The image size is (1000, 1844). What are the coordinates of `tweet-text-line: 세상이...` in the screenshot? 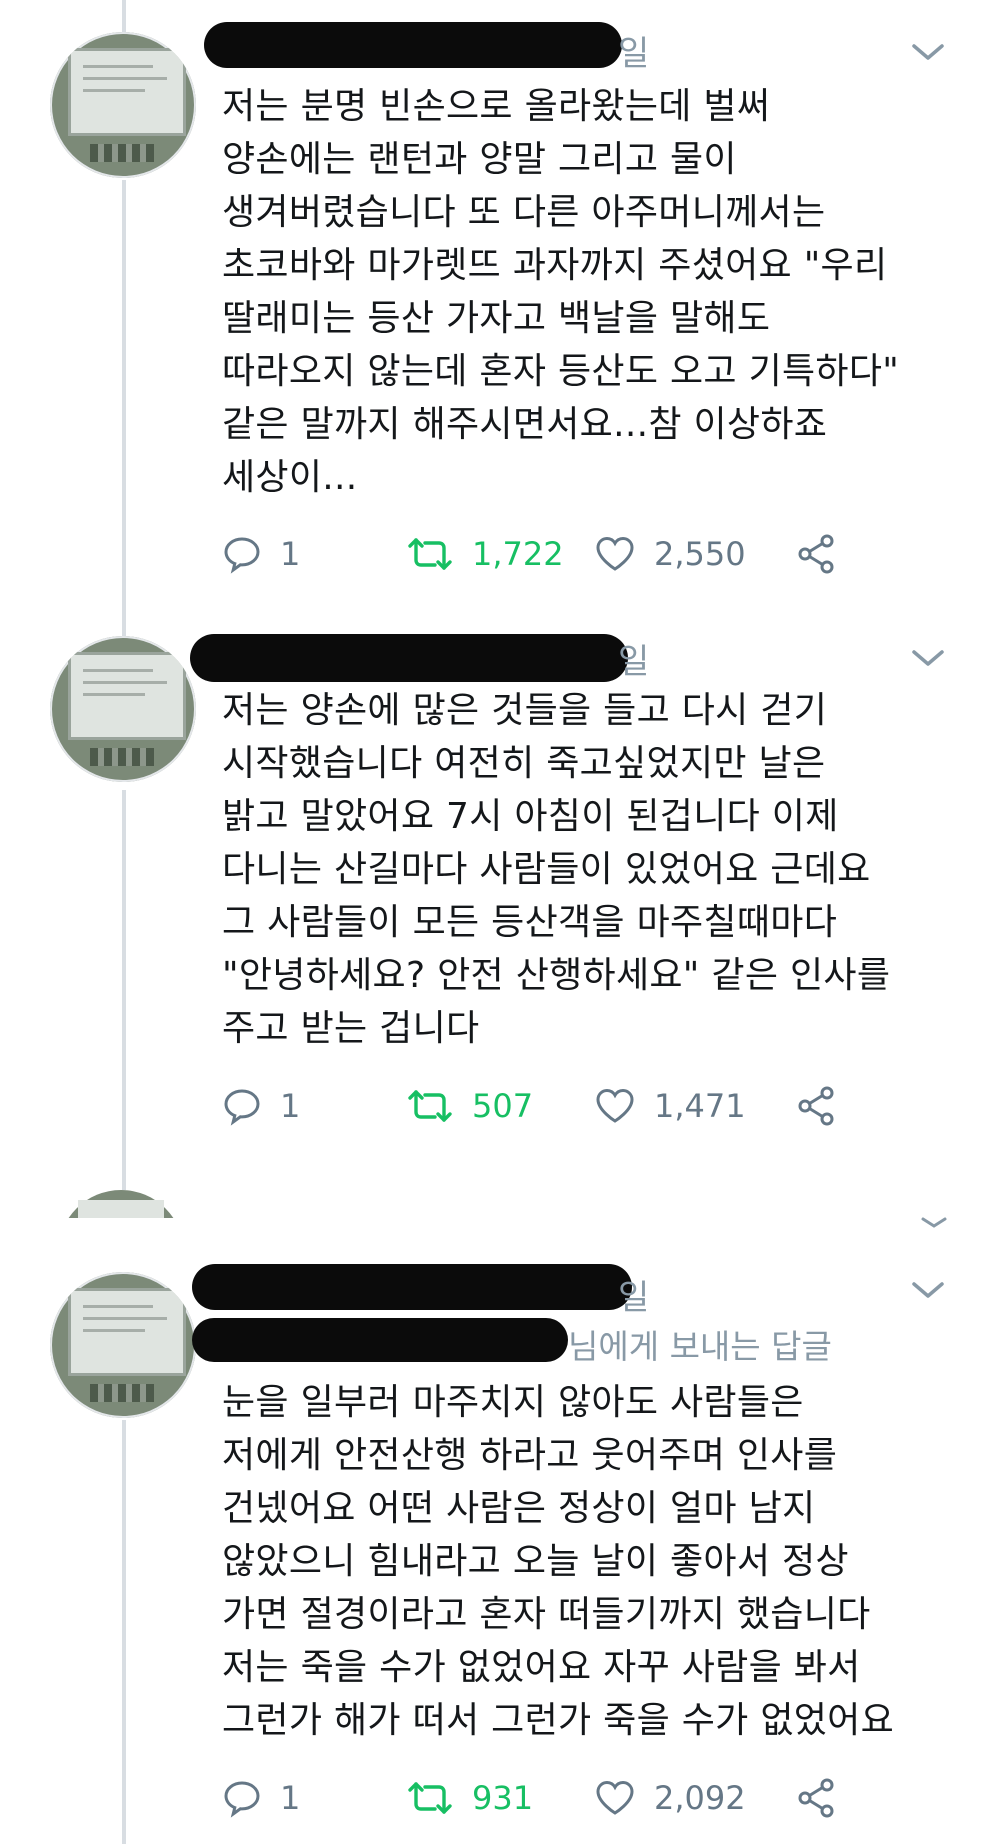 It's located at (290, 477).